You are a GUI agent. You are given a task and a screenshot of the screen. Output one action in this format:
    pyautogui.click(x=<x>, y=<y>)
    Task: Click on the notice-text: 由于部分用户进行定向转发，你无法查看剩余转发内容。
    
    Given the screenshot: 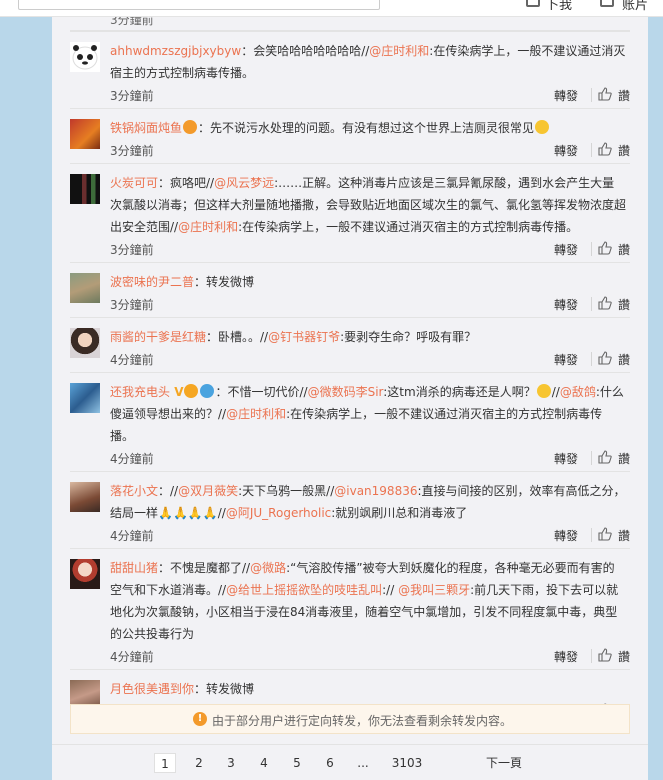 What is the action you would take?
    pyautogui.click(x=362, y=721)
    